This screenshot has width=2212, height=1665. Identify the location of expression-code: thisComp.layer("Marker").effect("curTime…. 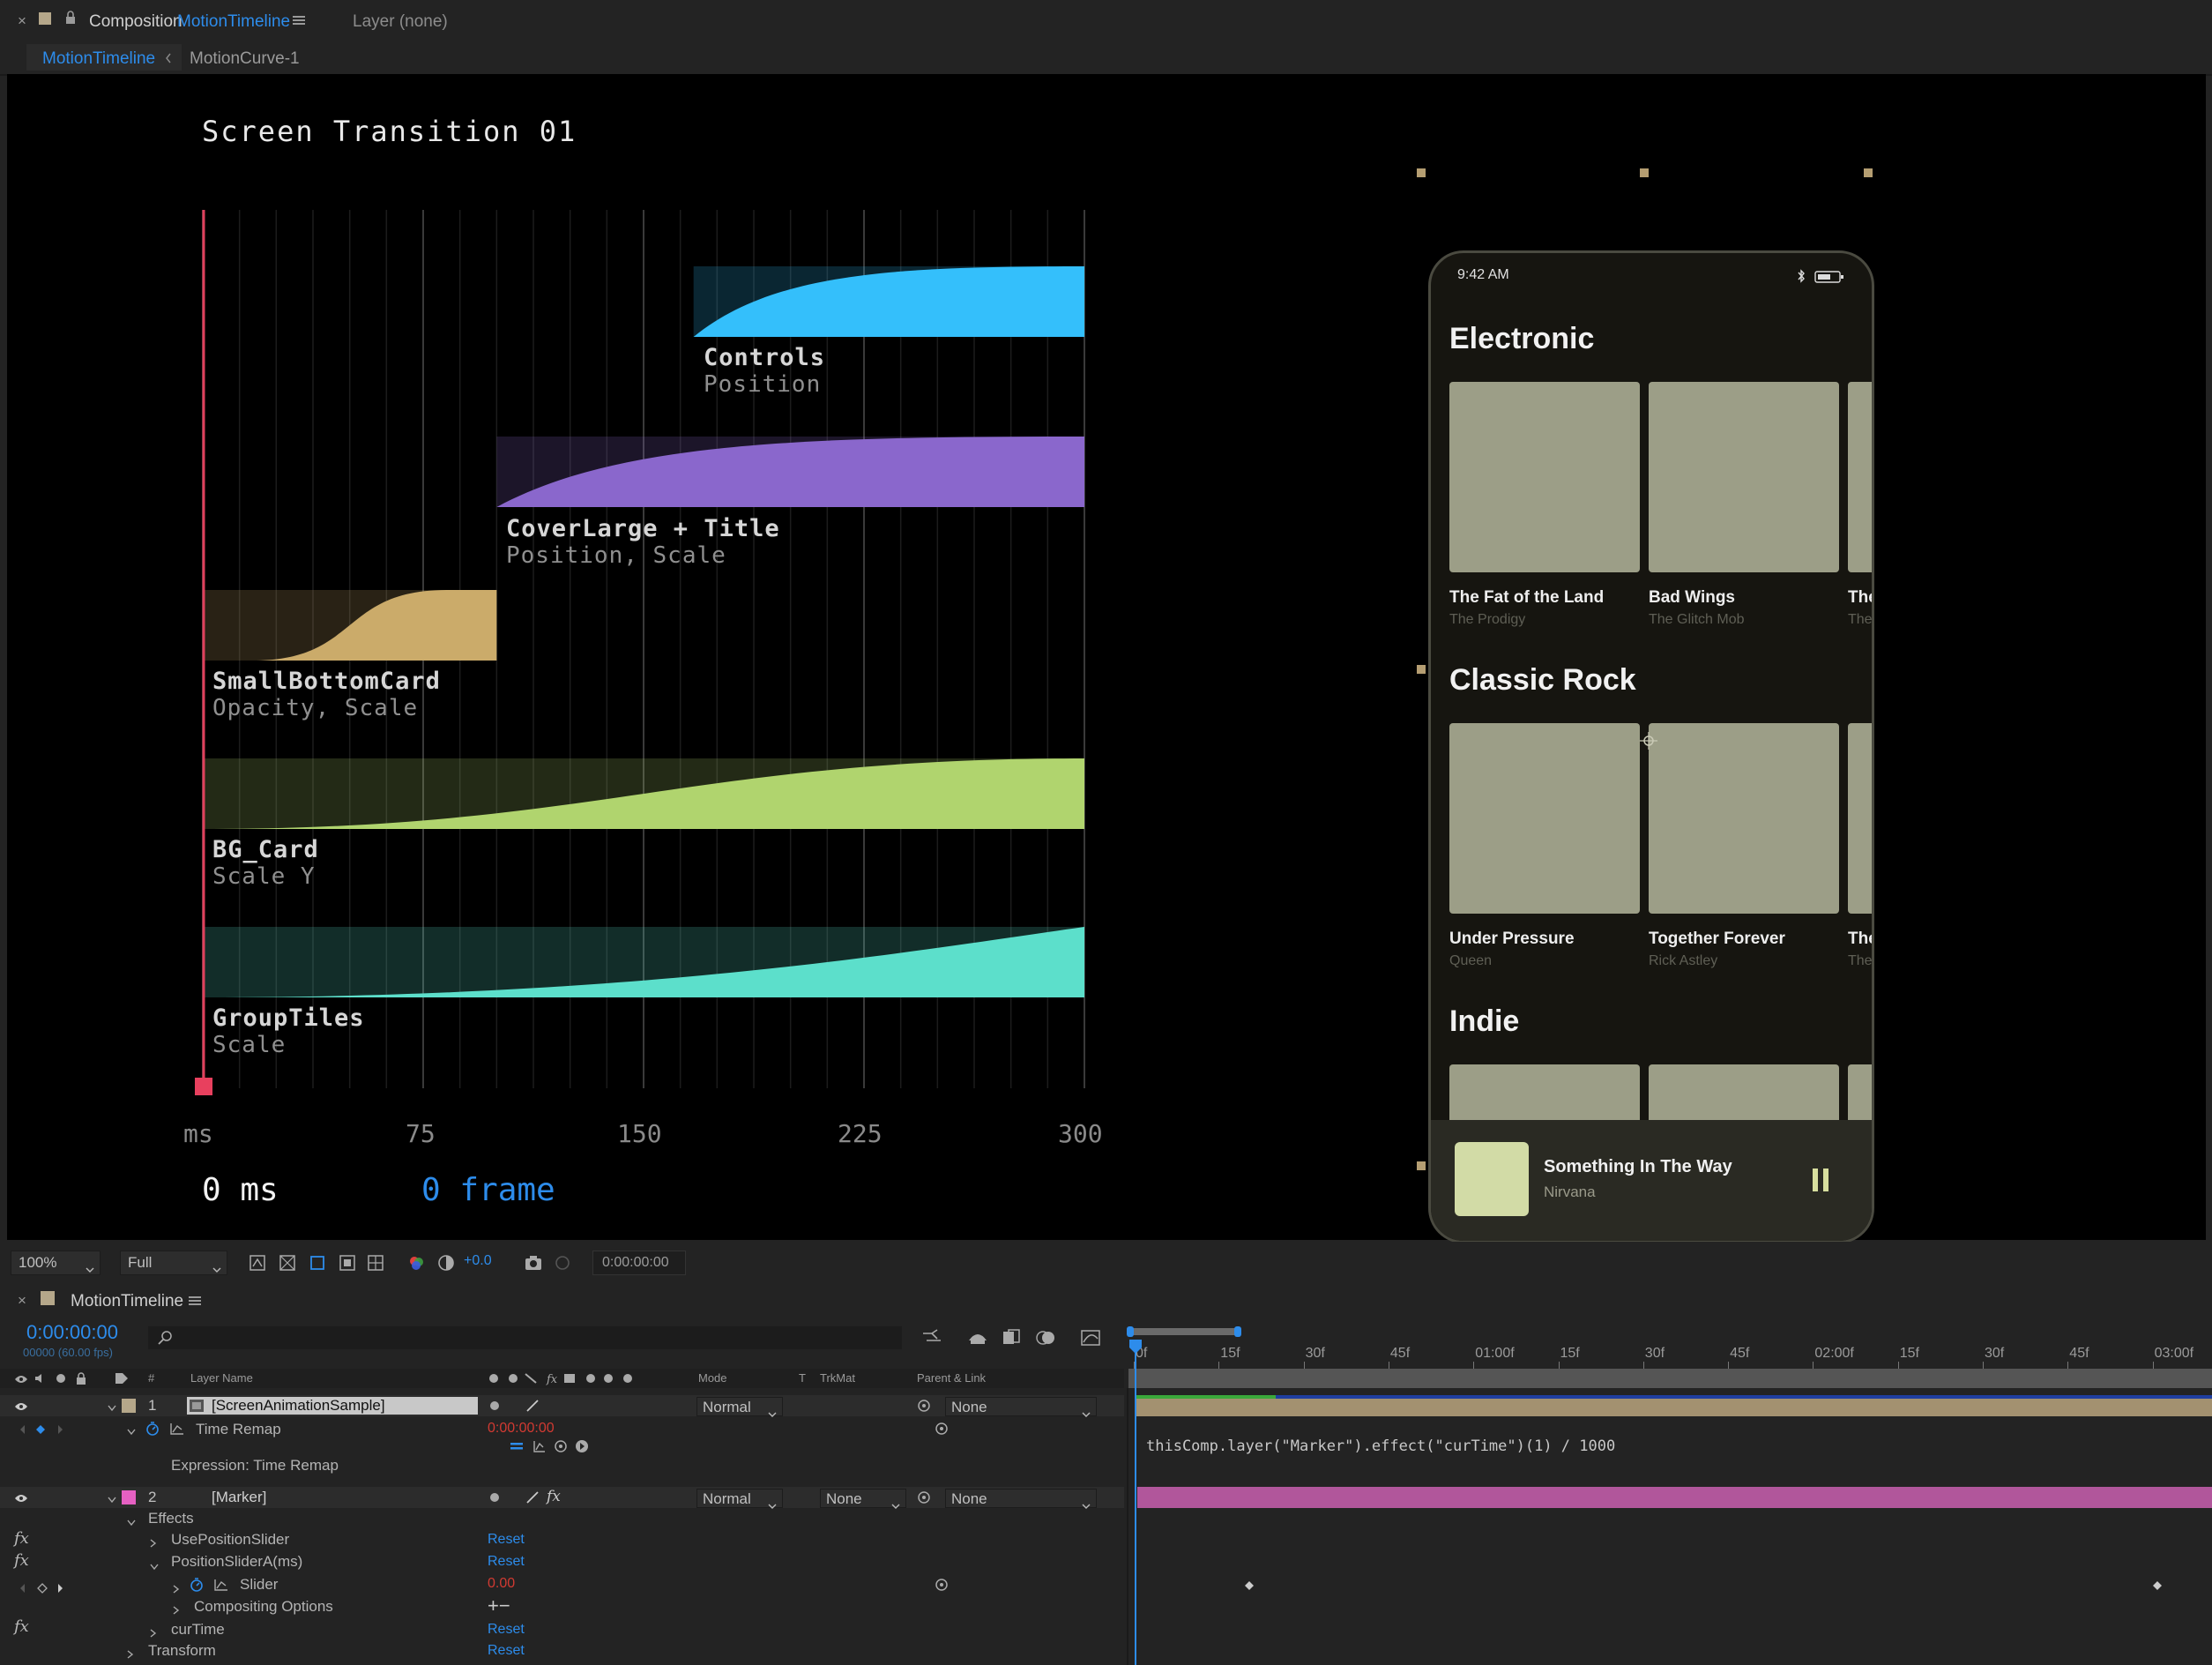
(1380, 1446).